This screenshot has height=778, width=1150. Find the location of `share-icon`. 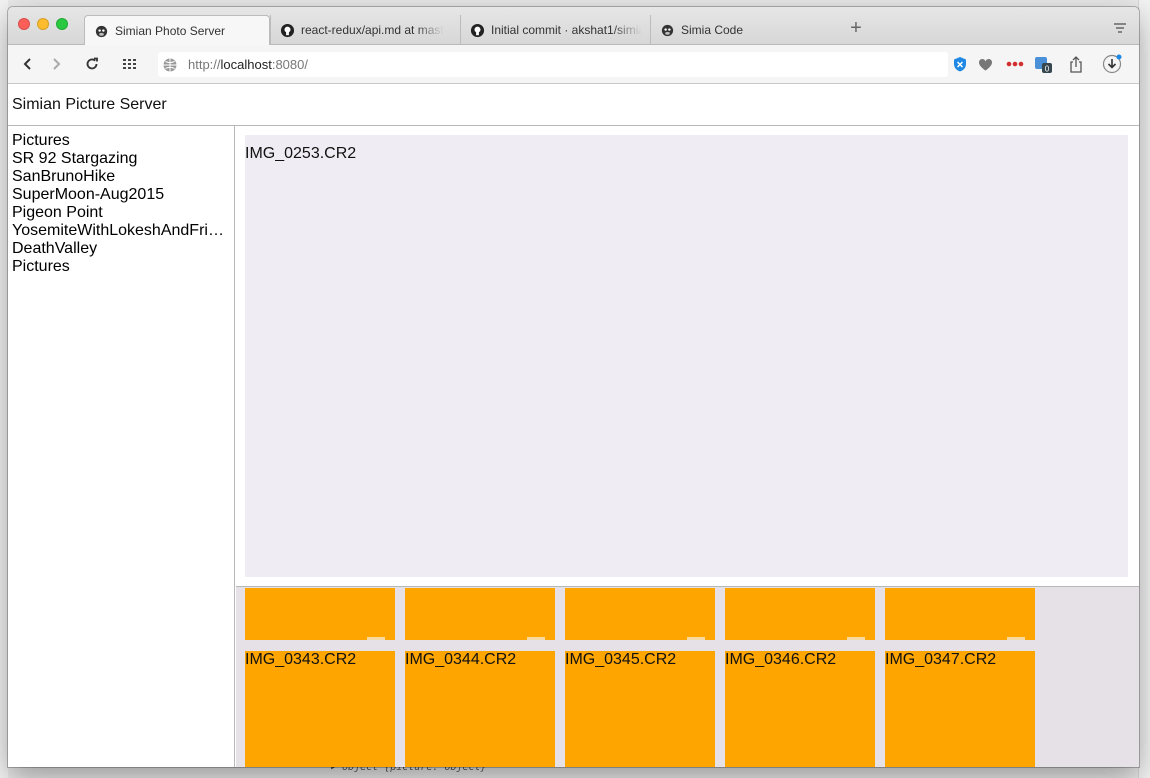

share-icon is located at coordinates (1076, 64).